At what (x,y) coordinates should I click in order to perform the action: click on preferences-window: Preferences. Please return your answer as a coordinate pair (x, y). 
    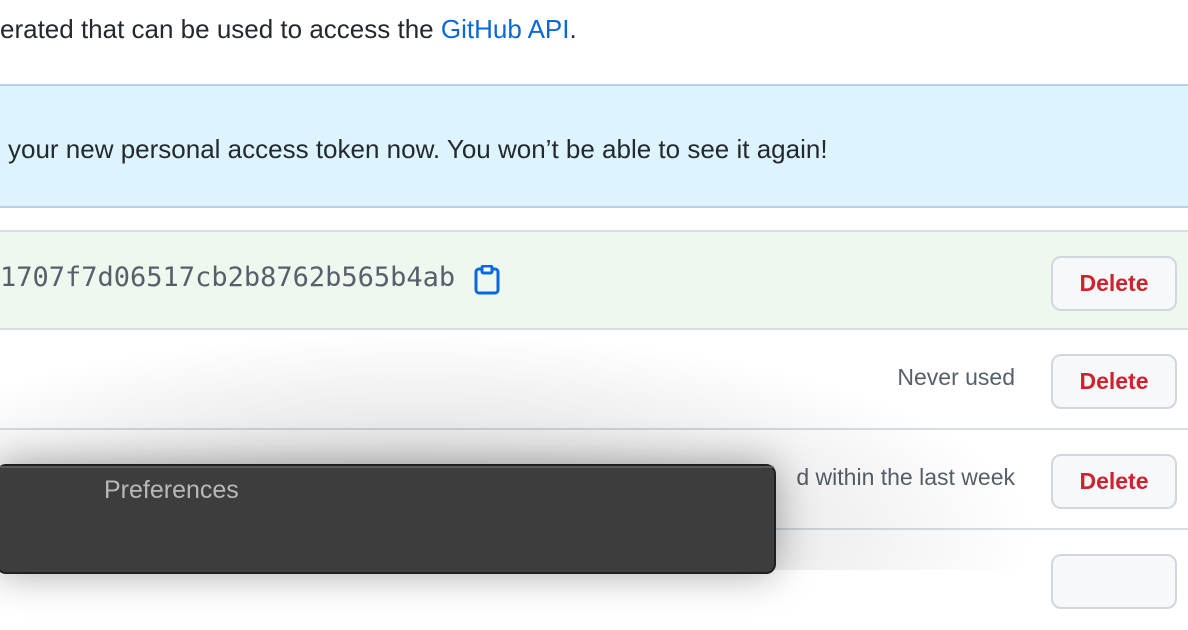
    Looking at the image, I should click on (388, 519).